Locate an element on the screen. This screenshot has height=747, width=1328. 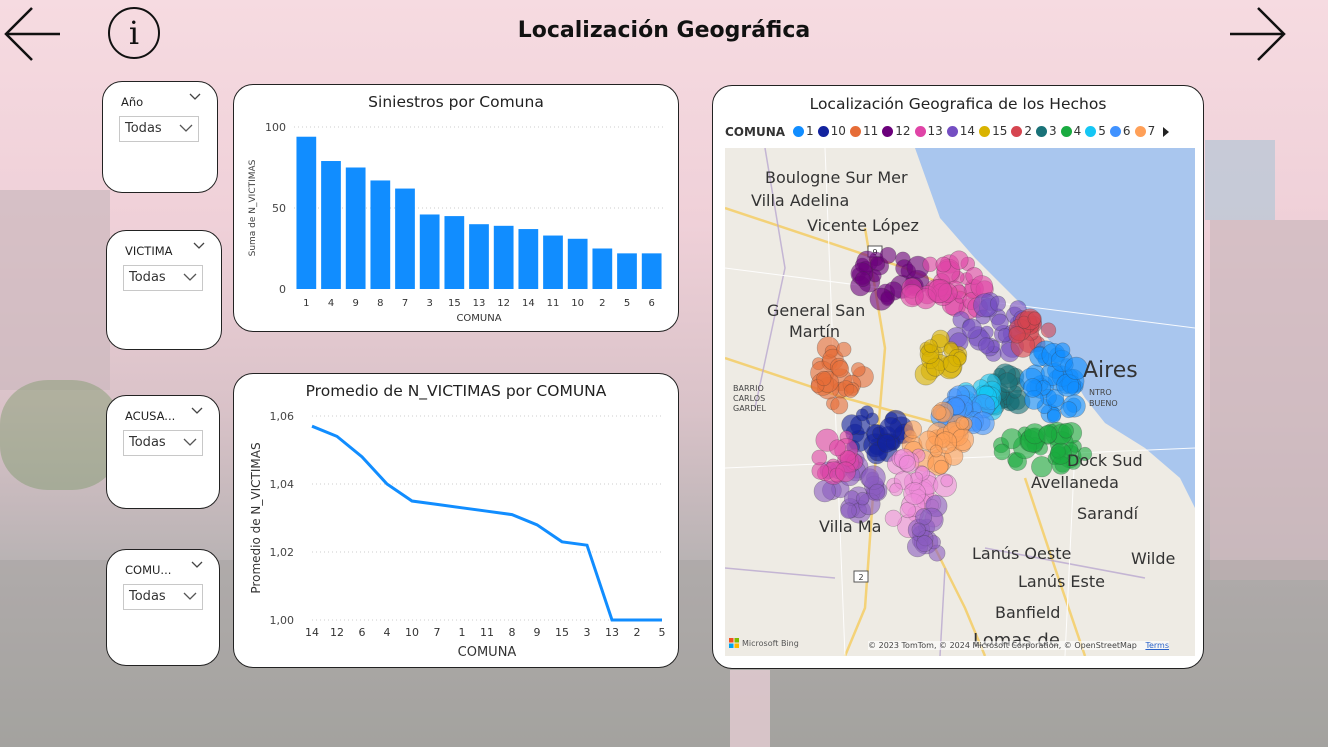
x-tick-label: 2 is located at coordinates (637, 632).